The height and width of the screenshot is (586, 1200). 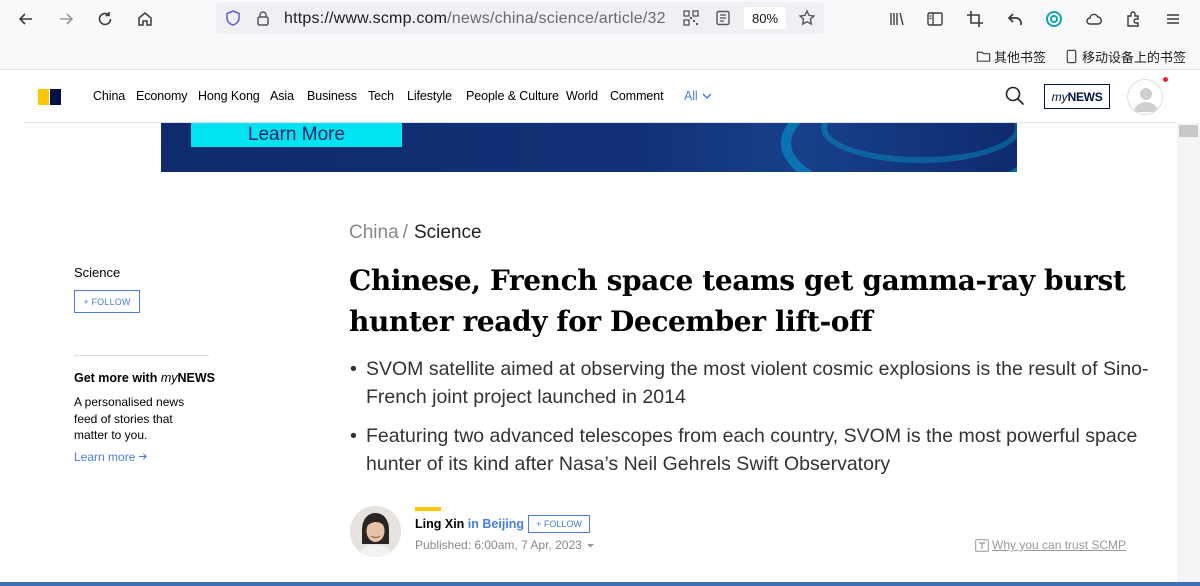 What do you see at coordinates (144, 378) in the screenshot?
I see `mynews-promo-title: Get more with myNEWS` at bounding box center [144, 378].